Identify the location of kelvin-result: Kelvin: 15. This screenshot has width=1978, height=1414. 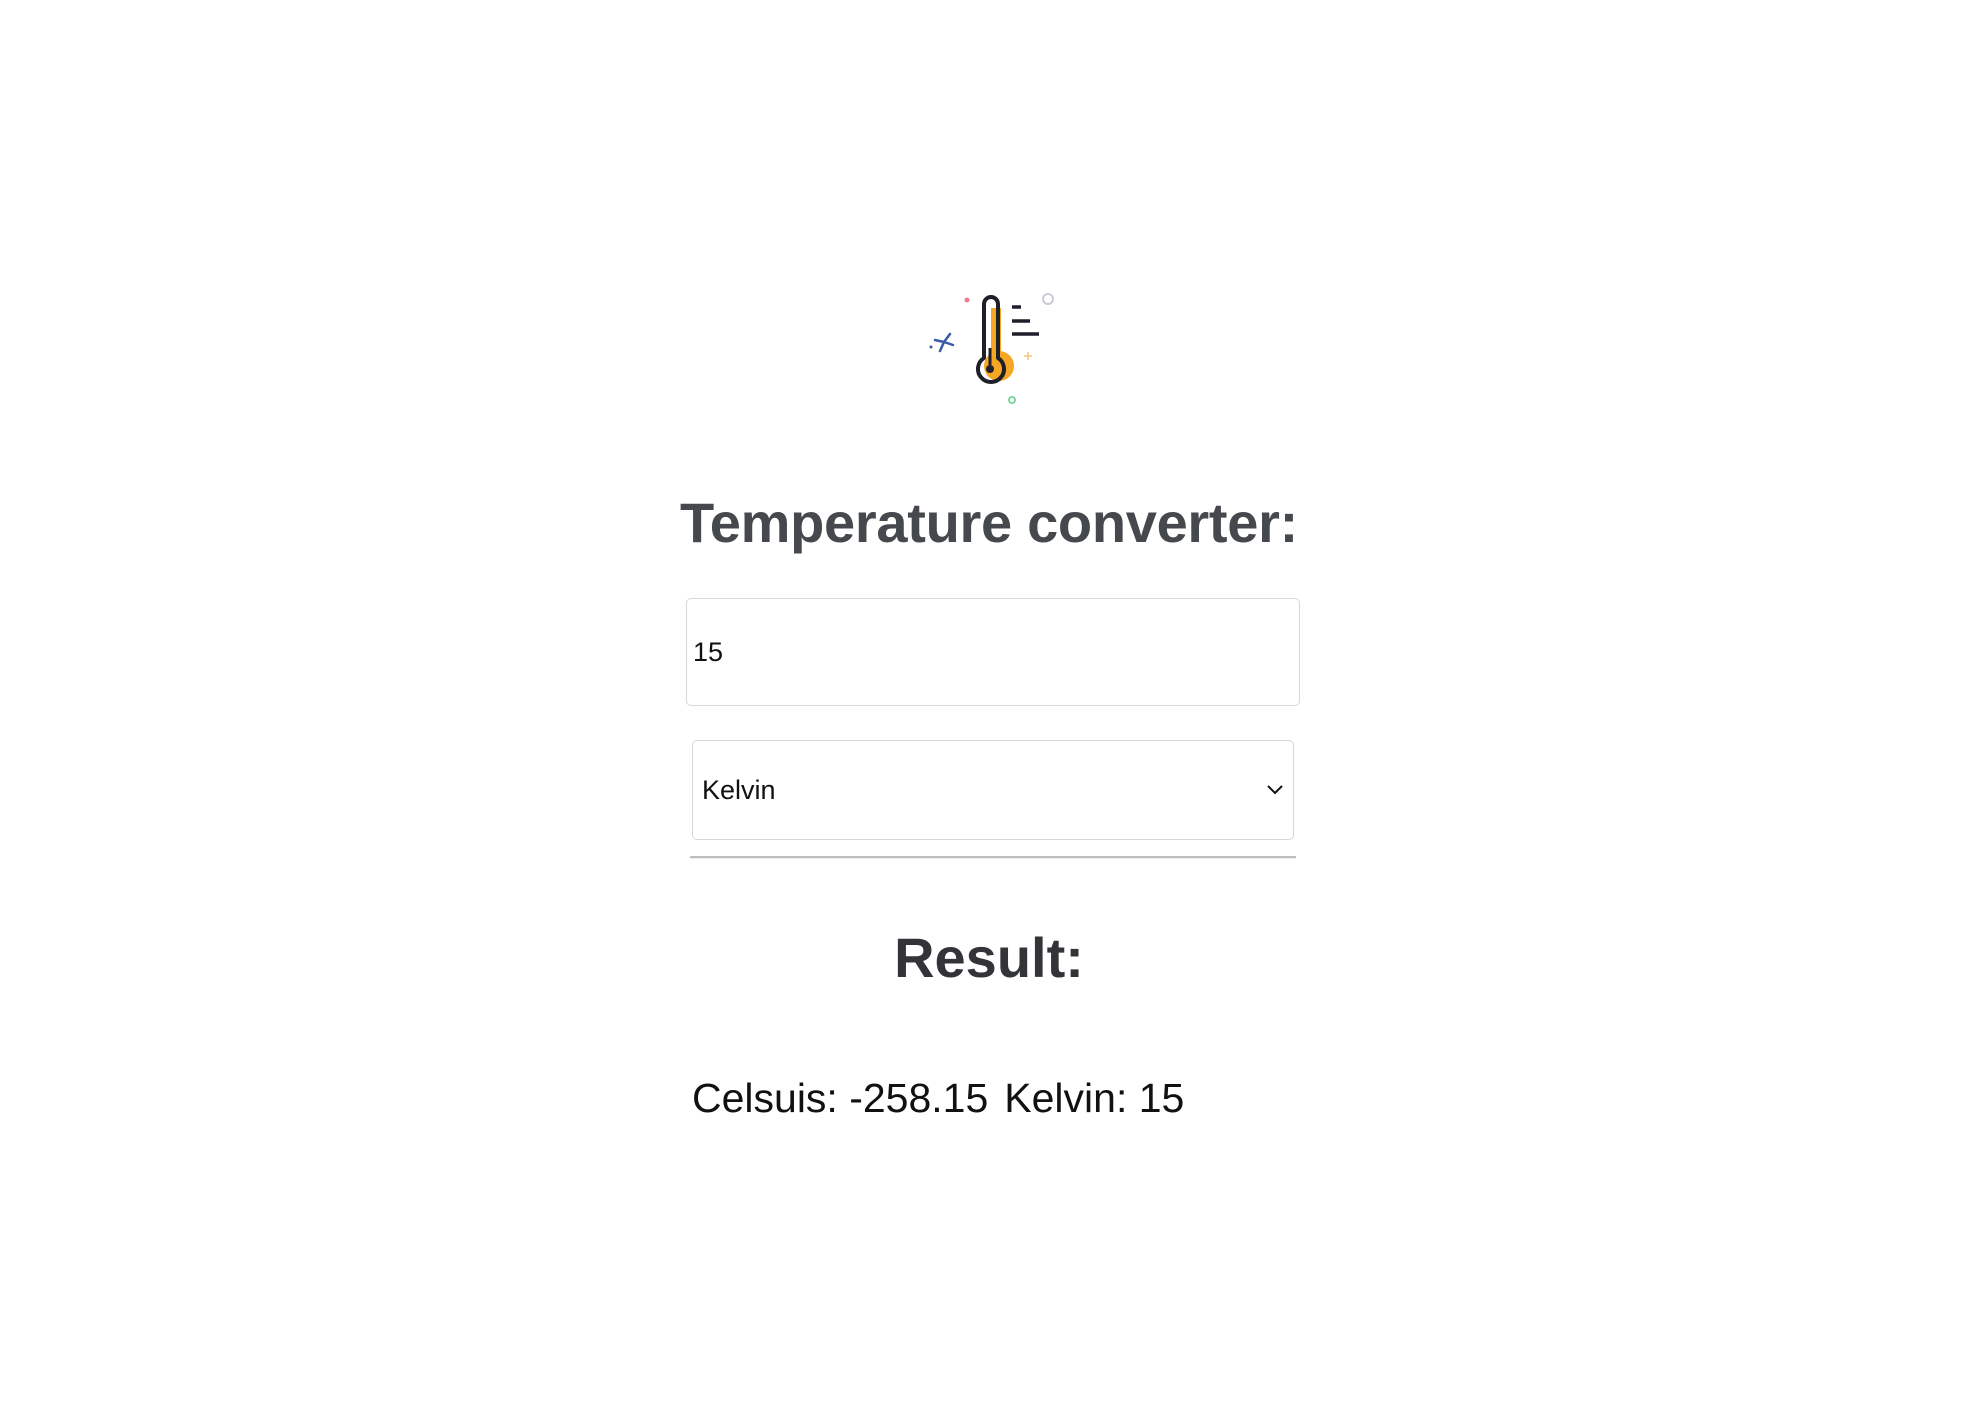
(1094, 1098).